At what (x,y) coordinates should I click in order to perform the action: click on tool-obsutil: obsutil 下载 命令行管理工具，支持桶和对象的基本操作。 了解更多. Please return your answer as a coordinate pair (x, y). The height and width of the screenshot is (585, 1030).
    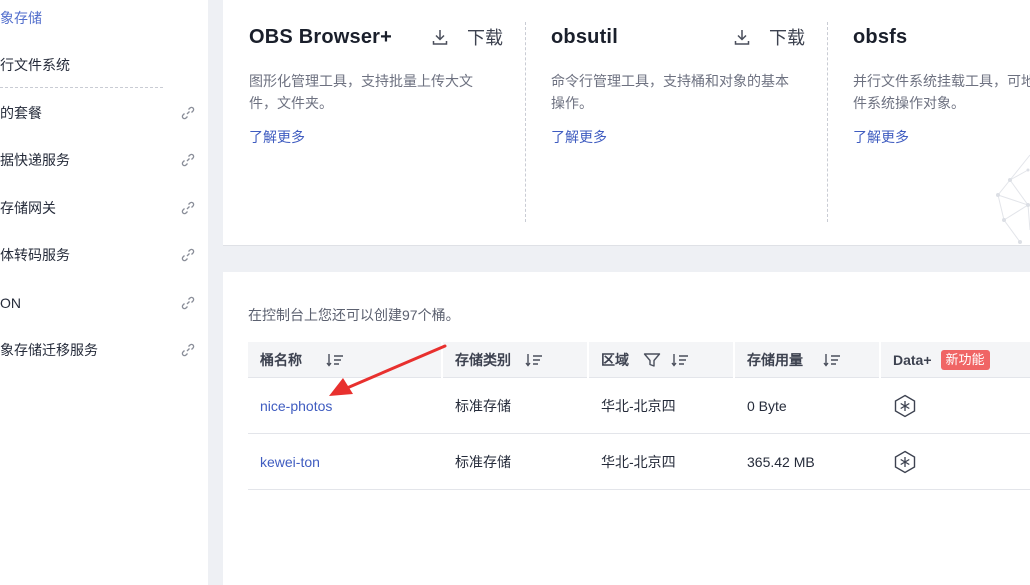
    Looking at the image, I should click on (691, 123).